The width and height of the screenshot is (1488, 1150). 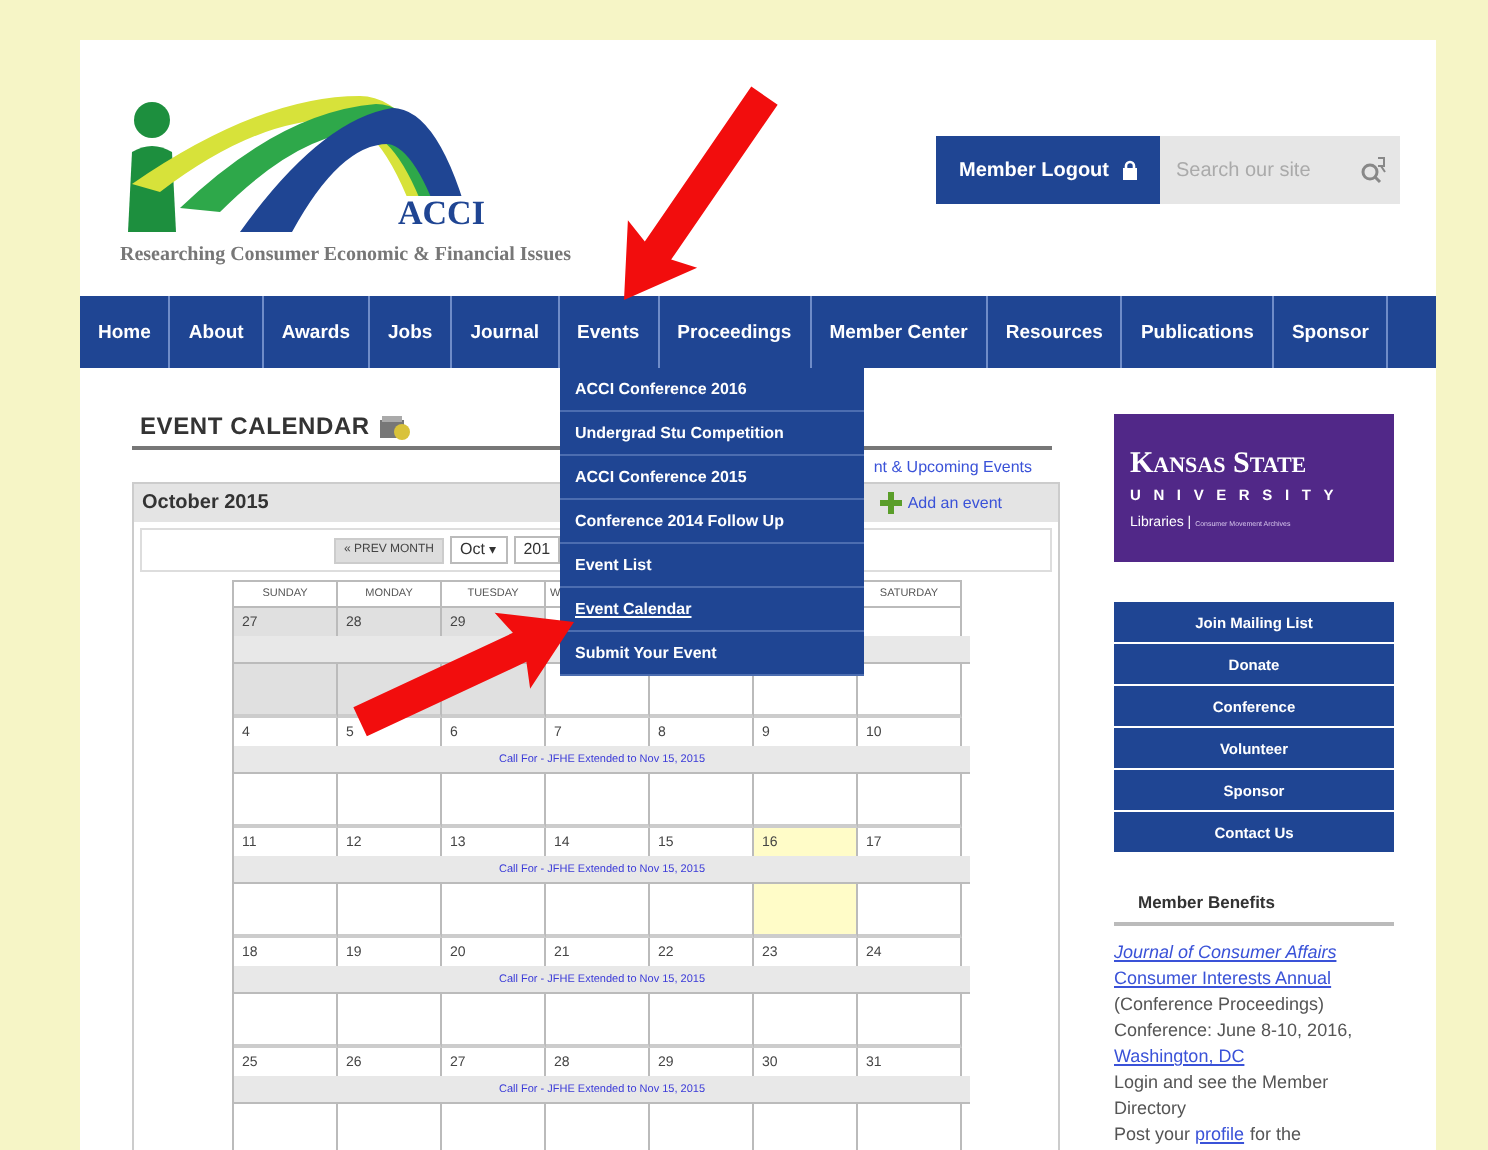 What do you see at coordinates (1223, 978) in the screenshot?
I see `benefit-link: Consumer Interests Annual` at bounding box center [1223, 978].